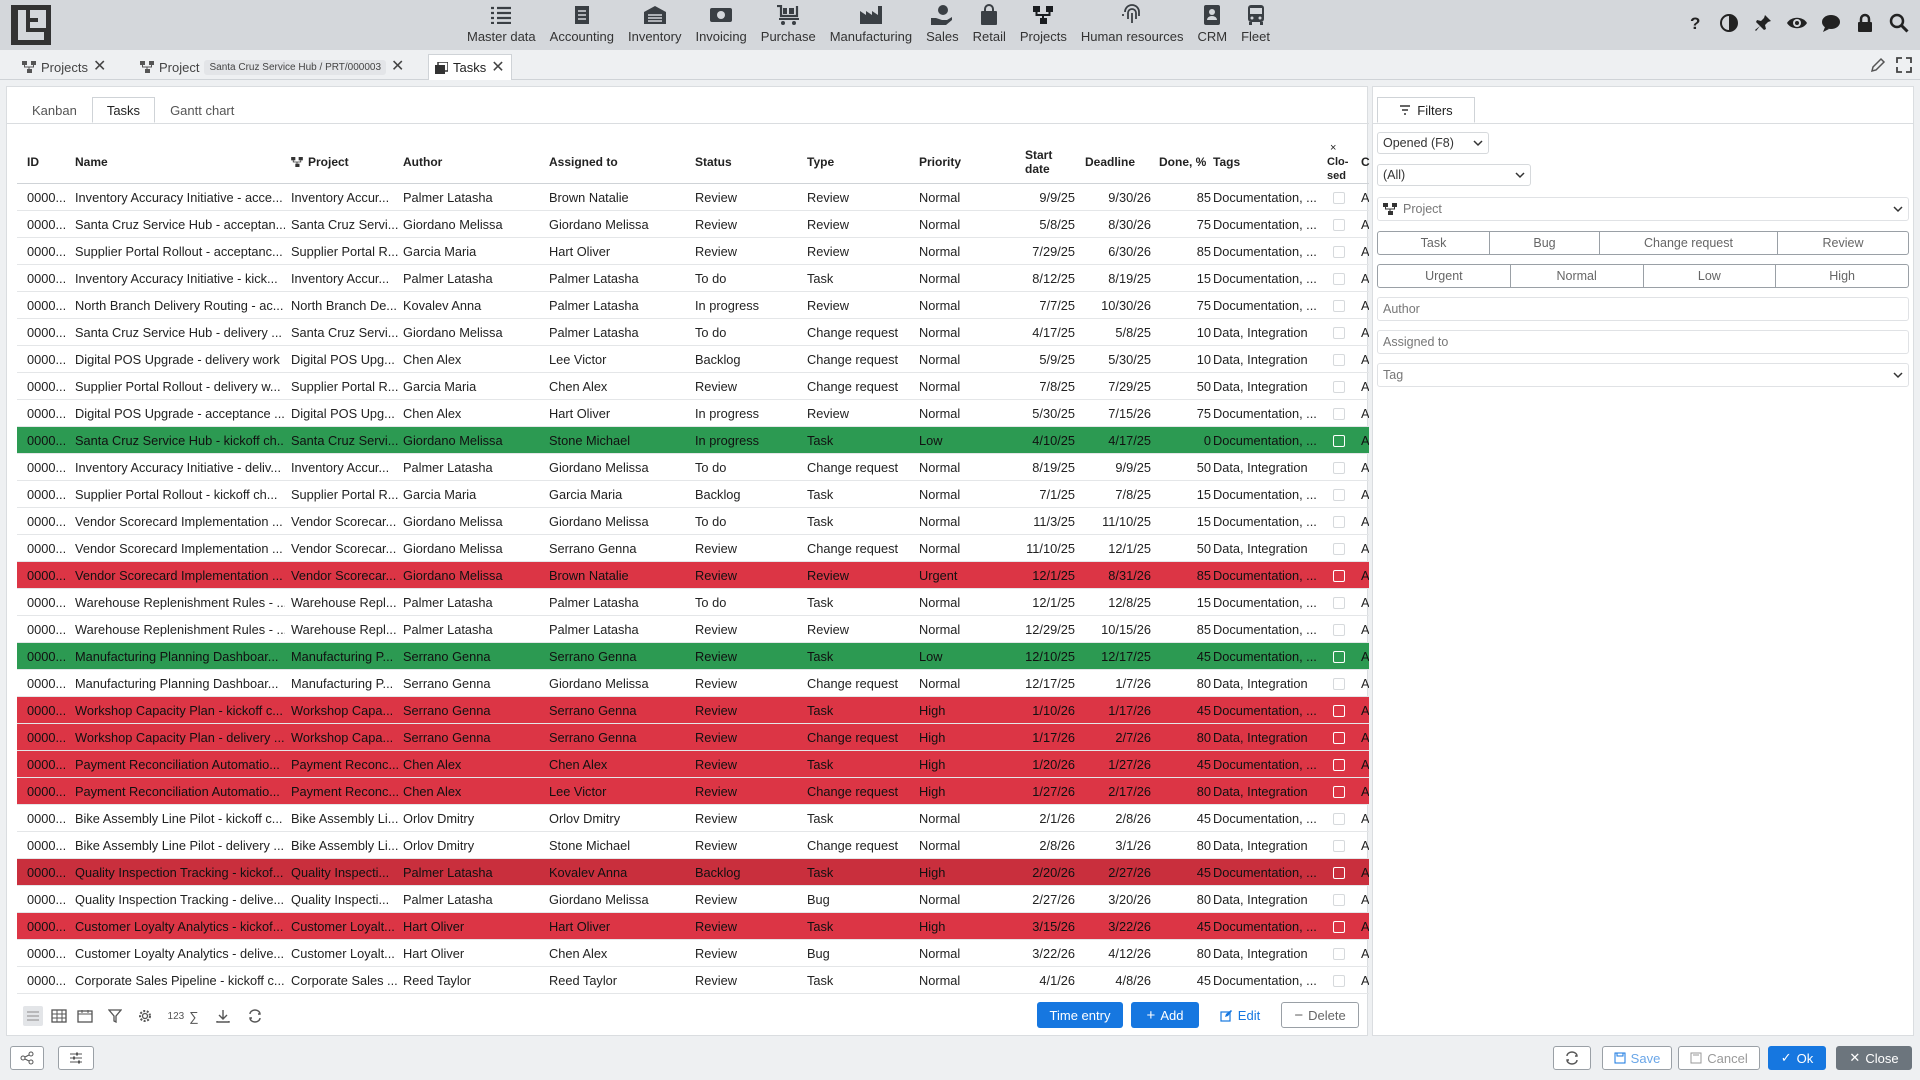 The height and width of the screenshot is (1080, 1920). What do you see at coordinates (1545, 243) in the screenshot?
I see `type-filter-bug: Bug` at bounding box center [1545, 243].